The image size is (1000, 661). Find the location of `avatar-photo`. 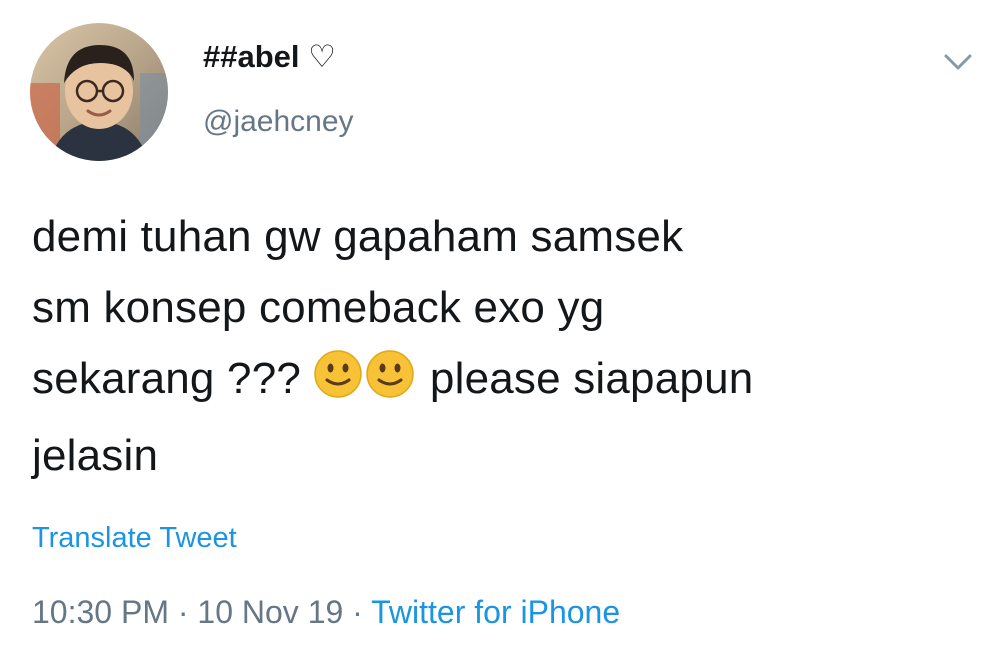

avatar-photo is located at coordinates (99, 92).